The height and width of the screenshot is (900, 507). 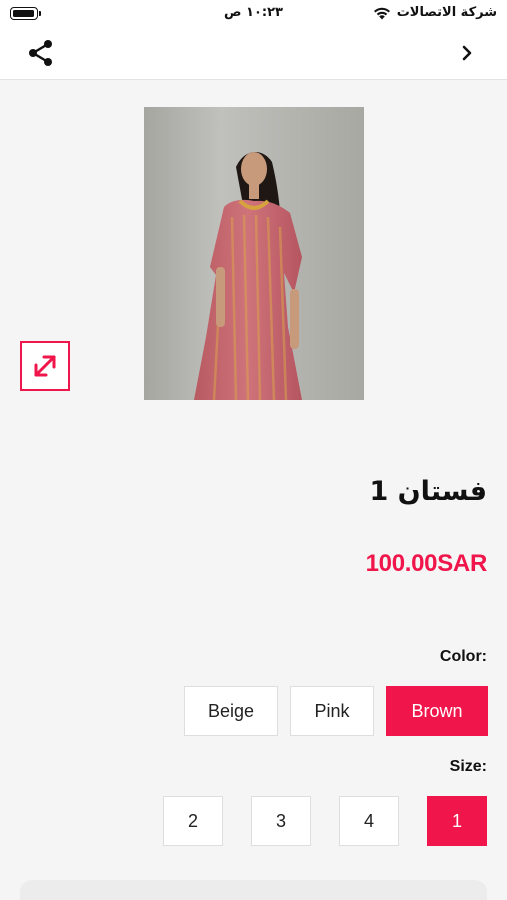 I want to click on carrier-name: شركة الاتصالات, so click(x=446, y=12).